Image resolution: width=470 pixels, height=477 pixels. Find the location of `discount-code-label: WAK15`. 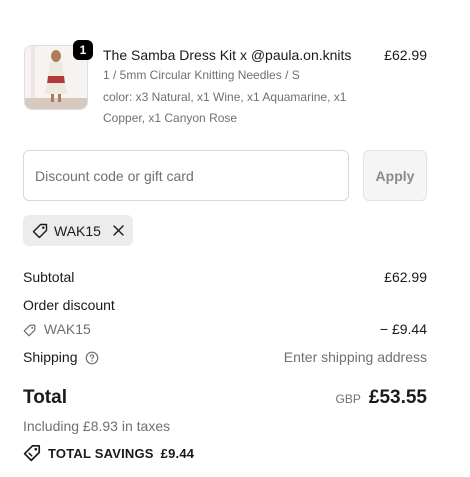

discount-code-label: WAK15 is located at coordinates (67, 329).